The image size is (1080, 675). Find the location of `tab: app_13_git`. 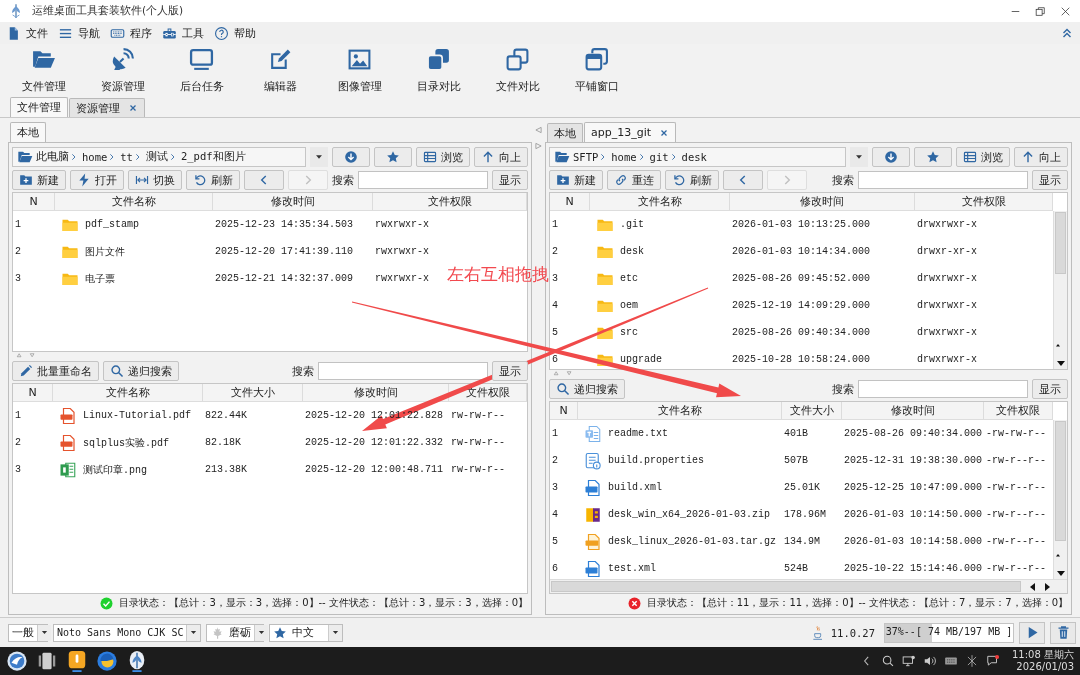

tab: app_13_git is located at coordinates (630, 132).